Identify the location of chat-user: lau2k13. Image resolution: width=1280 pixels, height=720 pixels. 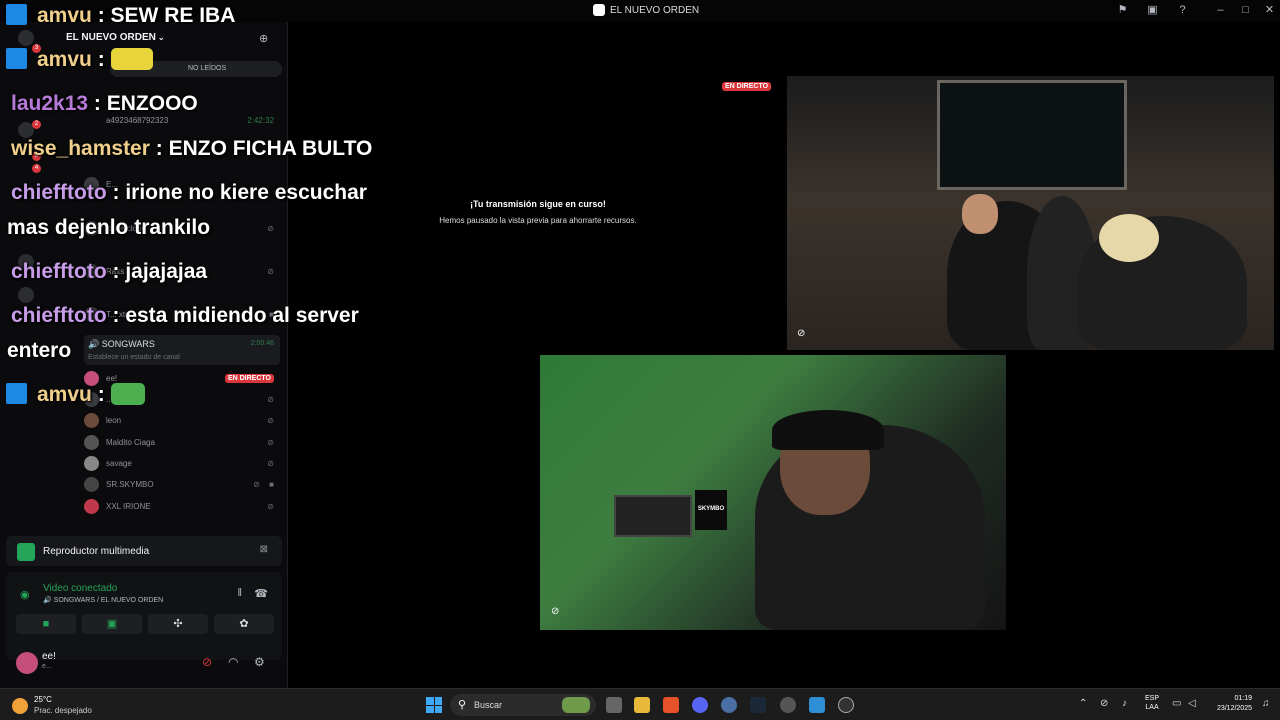
(50, 103).